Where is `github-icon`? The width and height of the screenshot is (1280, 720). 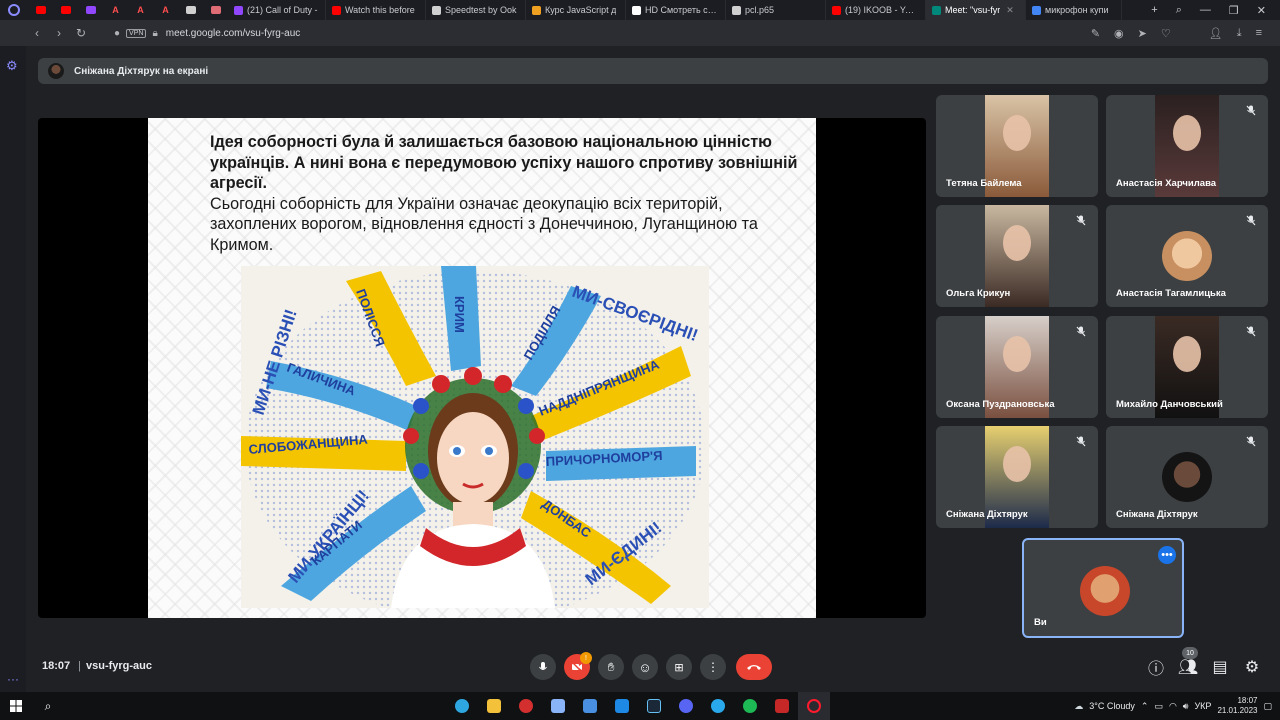 github-icon is located at coordinates (190, 10).